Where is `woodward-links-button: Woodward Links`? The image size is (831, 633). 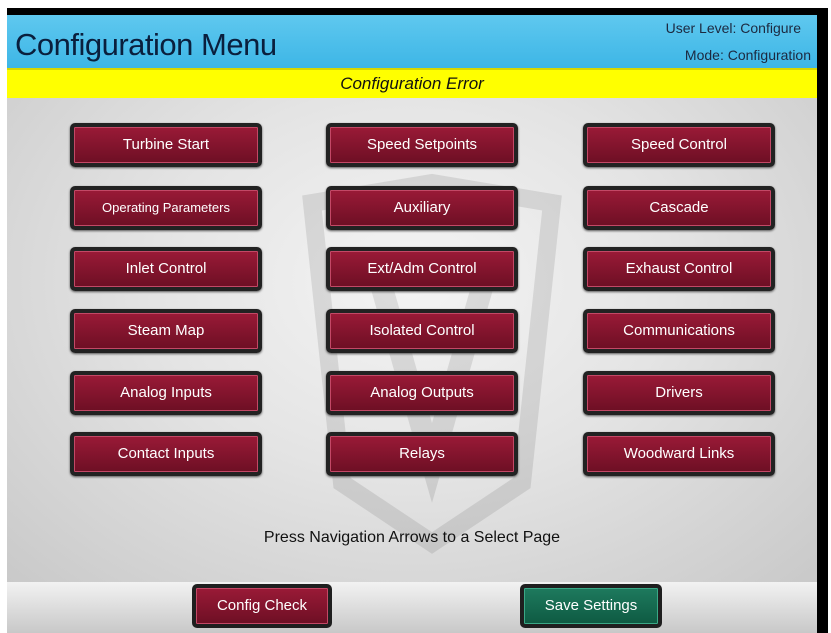
woodward-links-button: Woodward Links is located at coordinates (679, 454).